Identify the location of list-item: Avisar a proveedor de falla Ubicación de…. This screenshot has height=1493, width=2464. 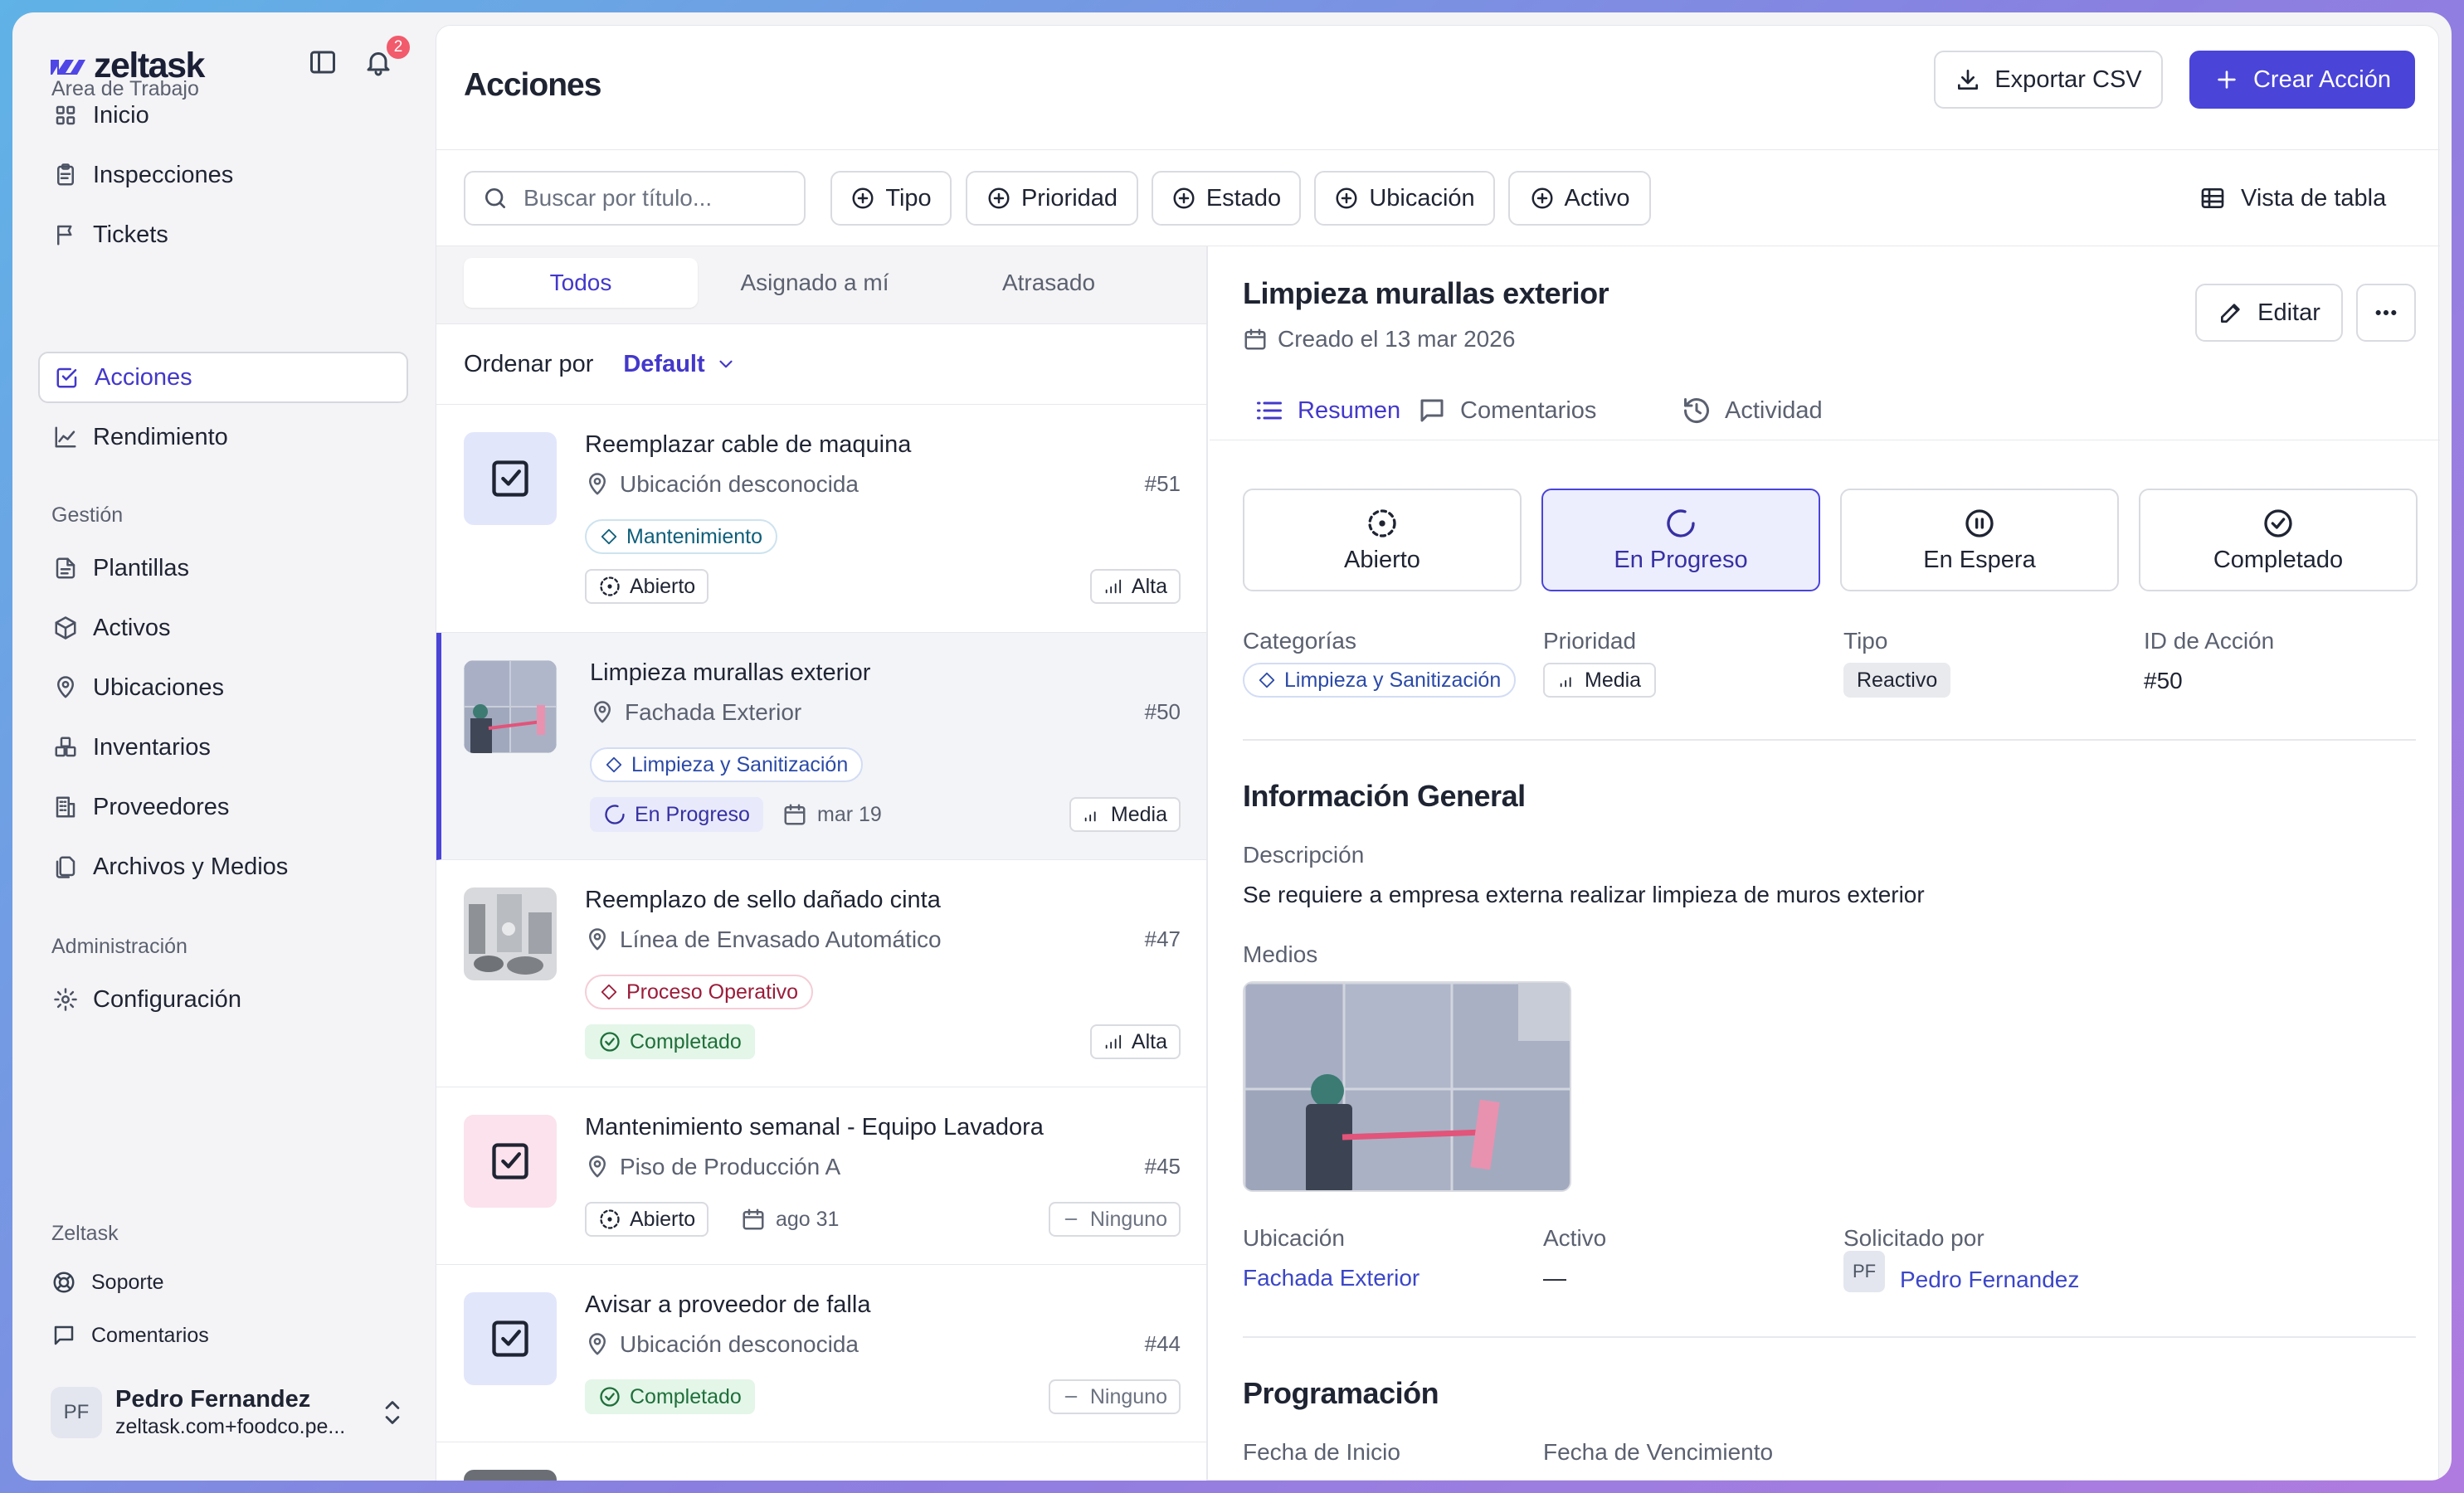
(821, 1353).